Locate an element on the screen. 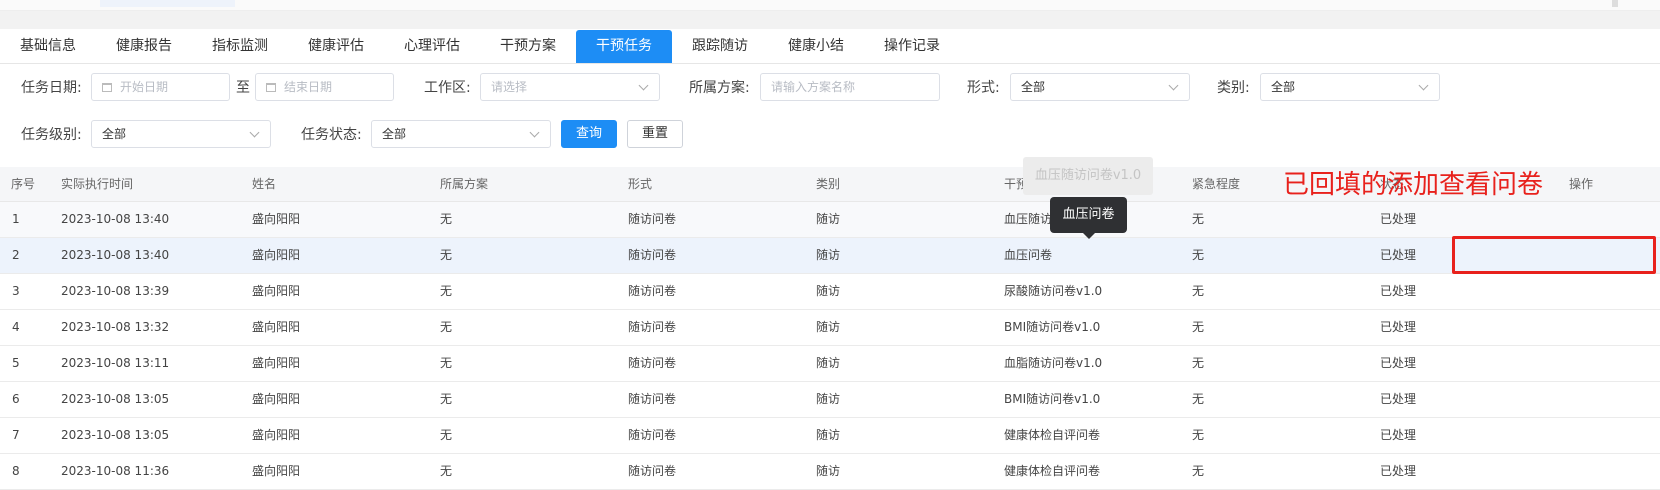 This screenshot has width=1660, height=490. category-select: 全部 is located at coordinates (1350, 87).